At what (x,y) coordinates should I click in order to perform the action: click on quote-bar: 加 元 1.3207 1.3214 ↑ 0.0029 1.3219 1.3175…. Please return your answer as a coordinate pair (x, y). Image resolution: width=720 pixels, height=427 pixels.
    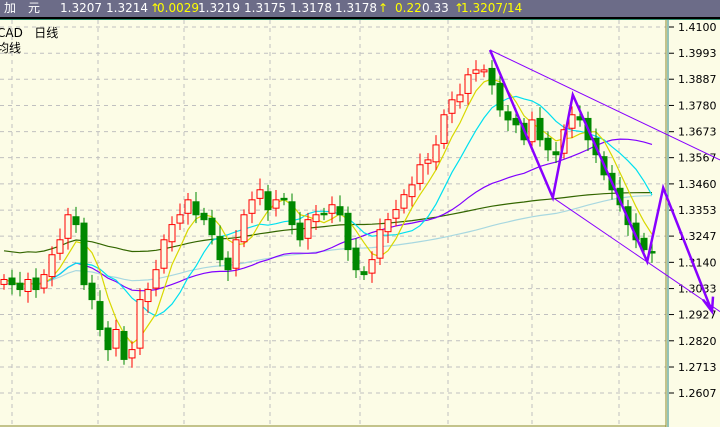
    Looking at the image, I should click on (360, 8).